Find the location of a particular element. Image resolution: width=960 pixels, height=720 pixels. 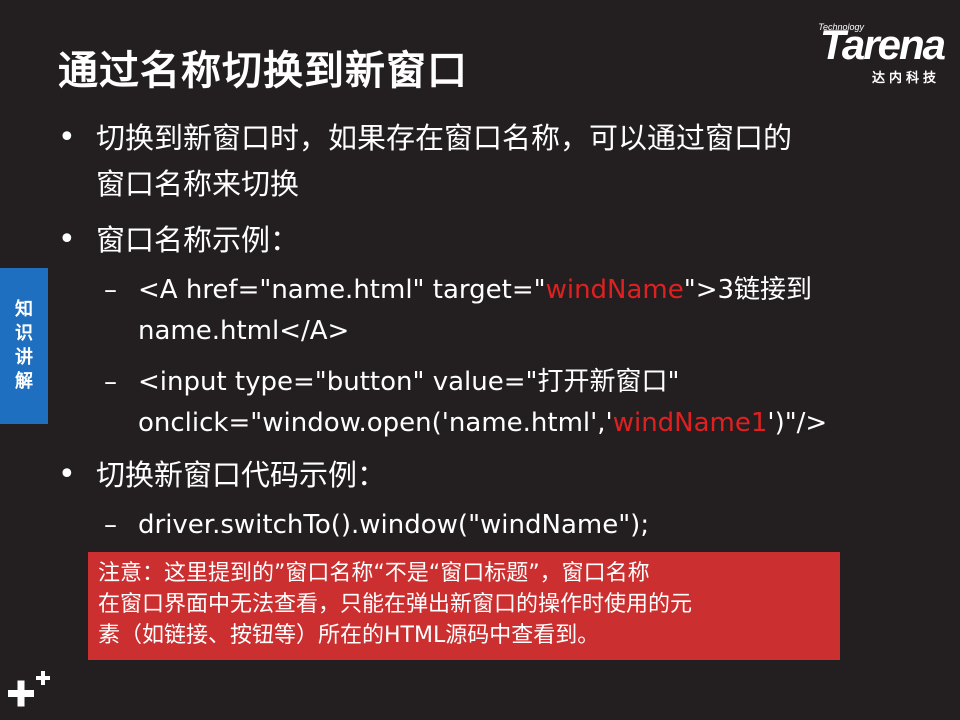

bullet-1-line-1: 切换到新窗口时，如果存在窗口名称，可以通过窗口的 is located at coordinates (444, 138).